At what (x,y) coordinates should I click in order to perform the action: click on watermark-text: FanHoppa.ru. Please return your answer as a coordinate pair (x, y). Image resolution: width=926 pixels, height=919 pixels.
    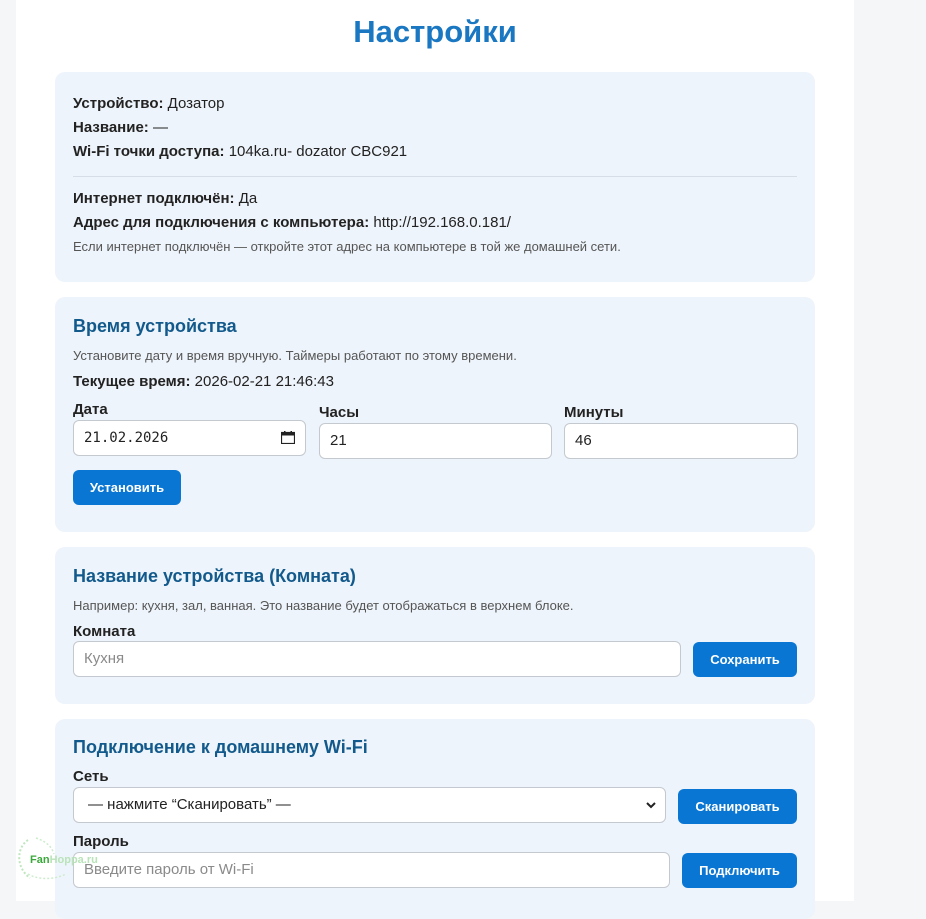
    Looking at the image, I should click on (64, 860).